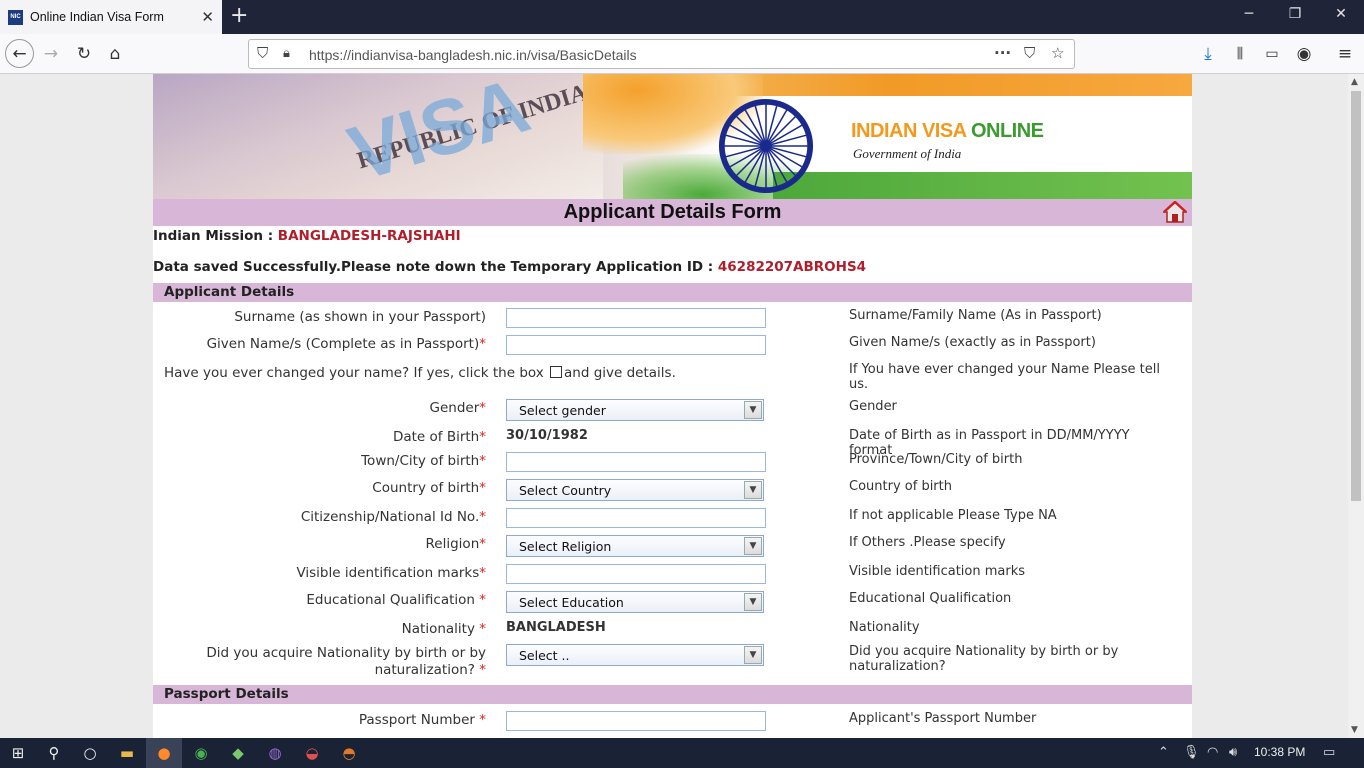 The height and width of the screenshot is (768, 1364). I want to click on home-icon, so click(1175, 212).